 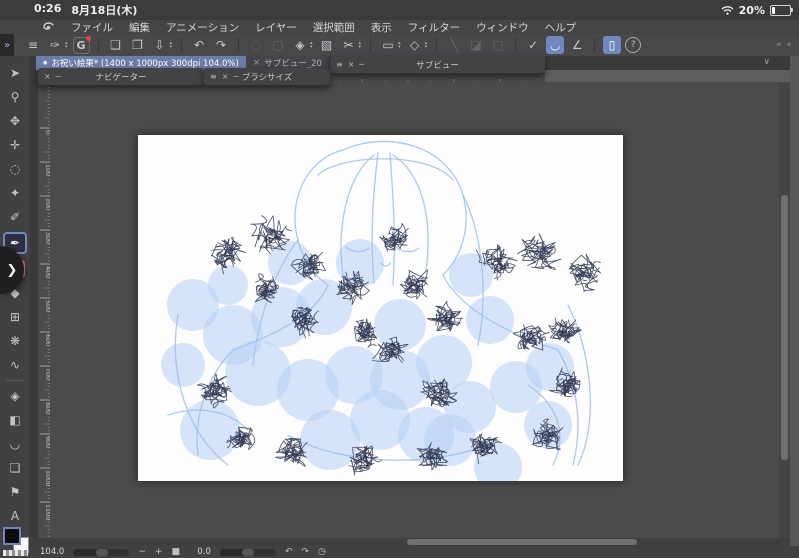 What do you see at coordinates (784, 327) in the screenshot?
I see `vertical-scrollbar-thumb` at bounding box center [784, 327].